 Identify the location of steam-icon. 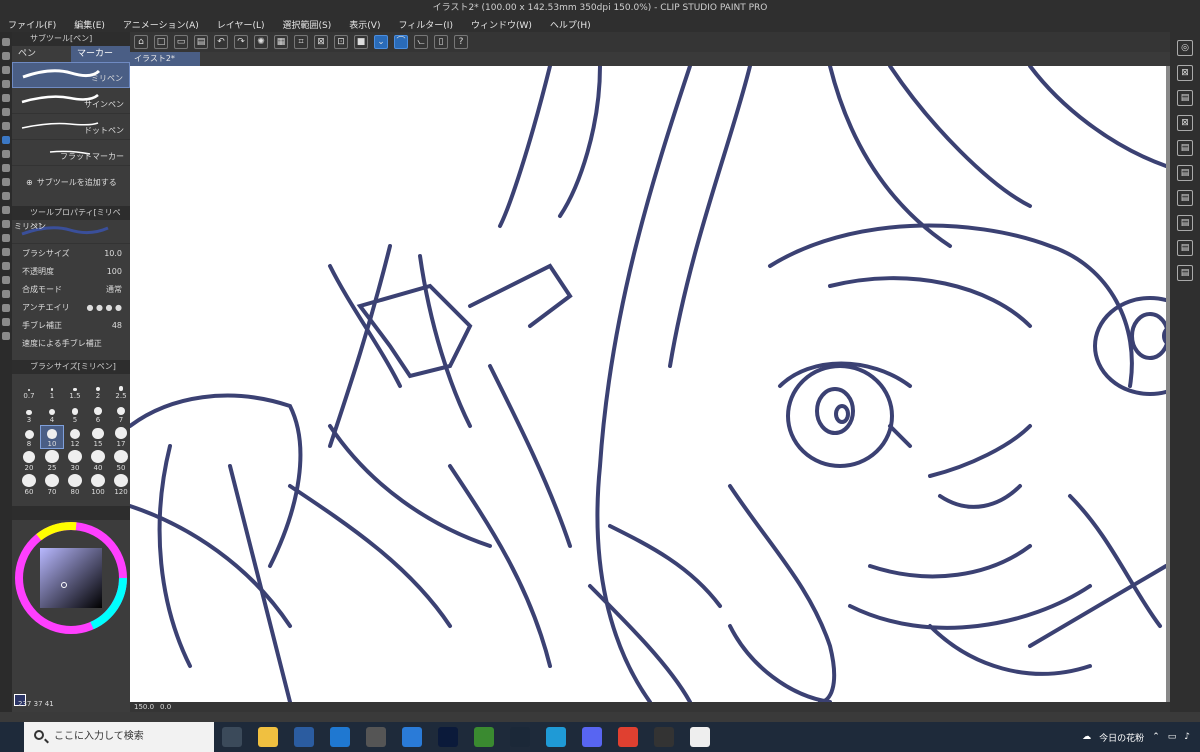
(520, 737).